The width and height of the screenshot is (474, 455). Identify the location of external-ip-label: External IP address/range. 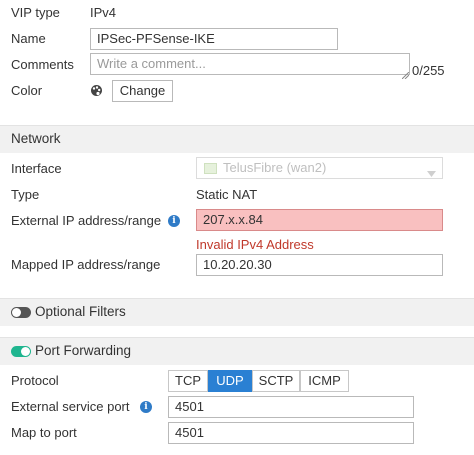
(86, 220).